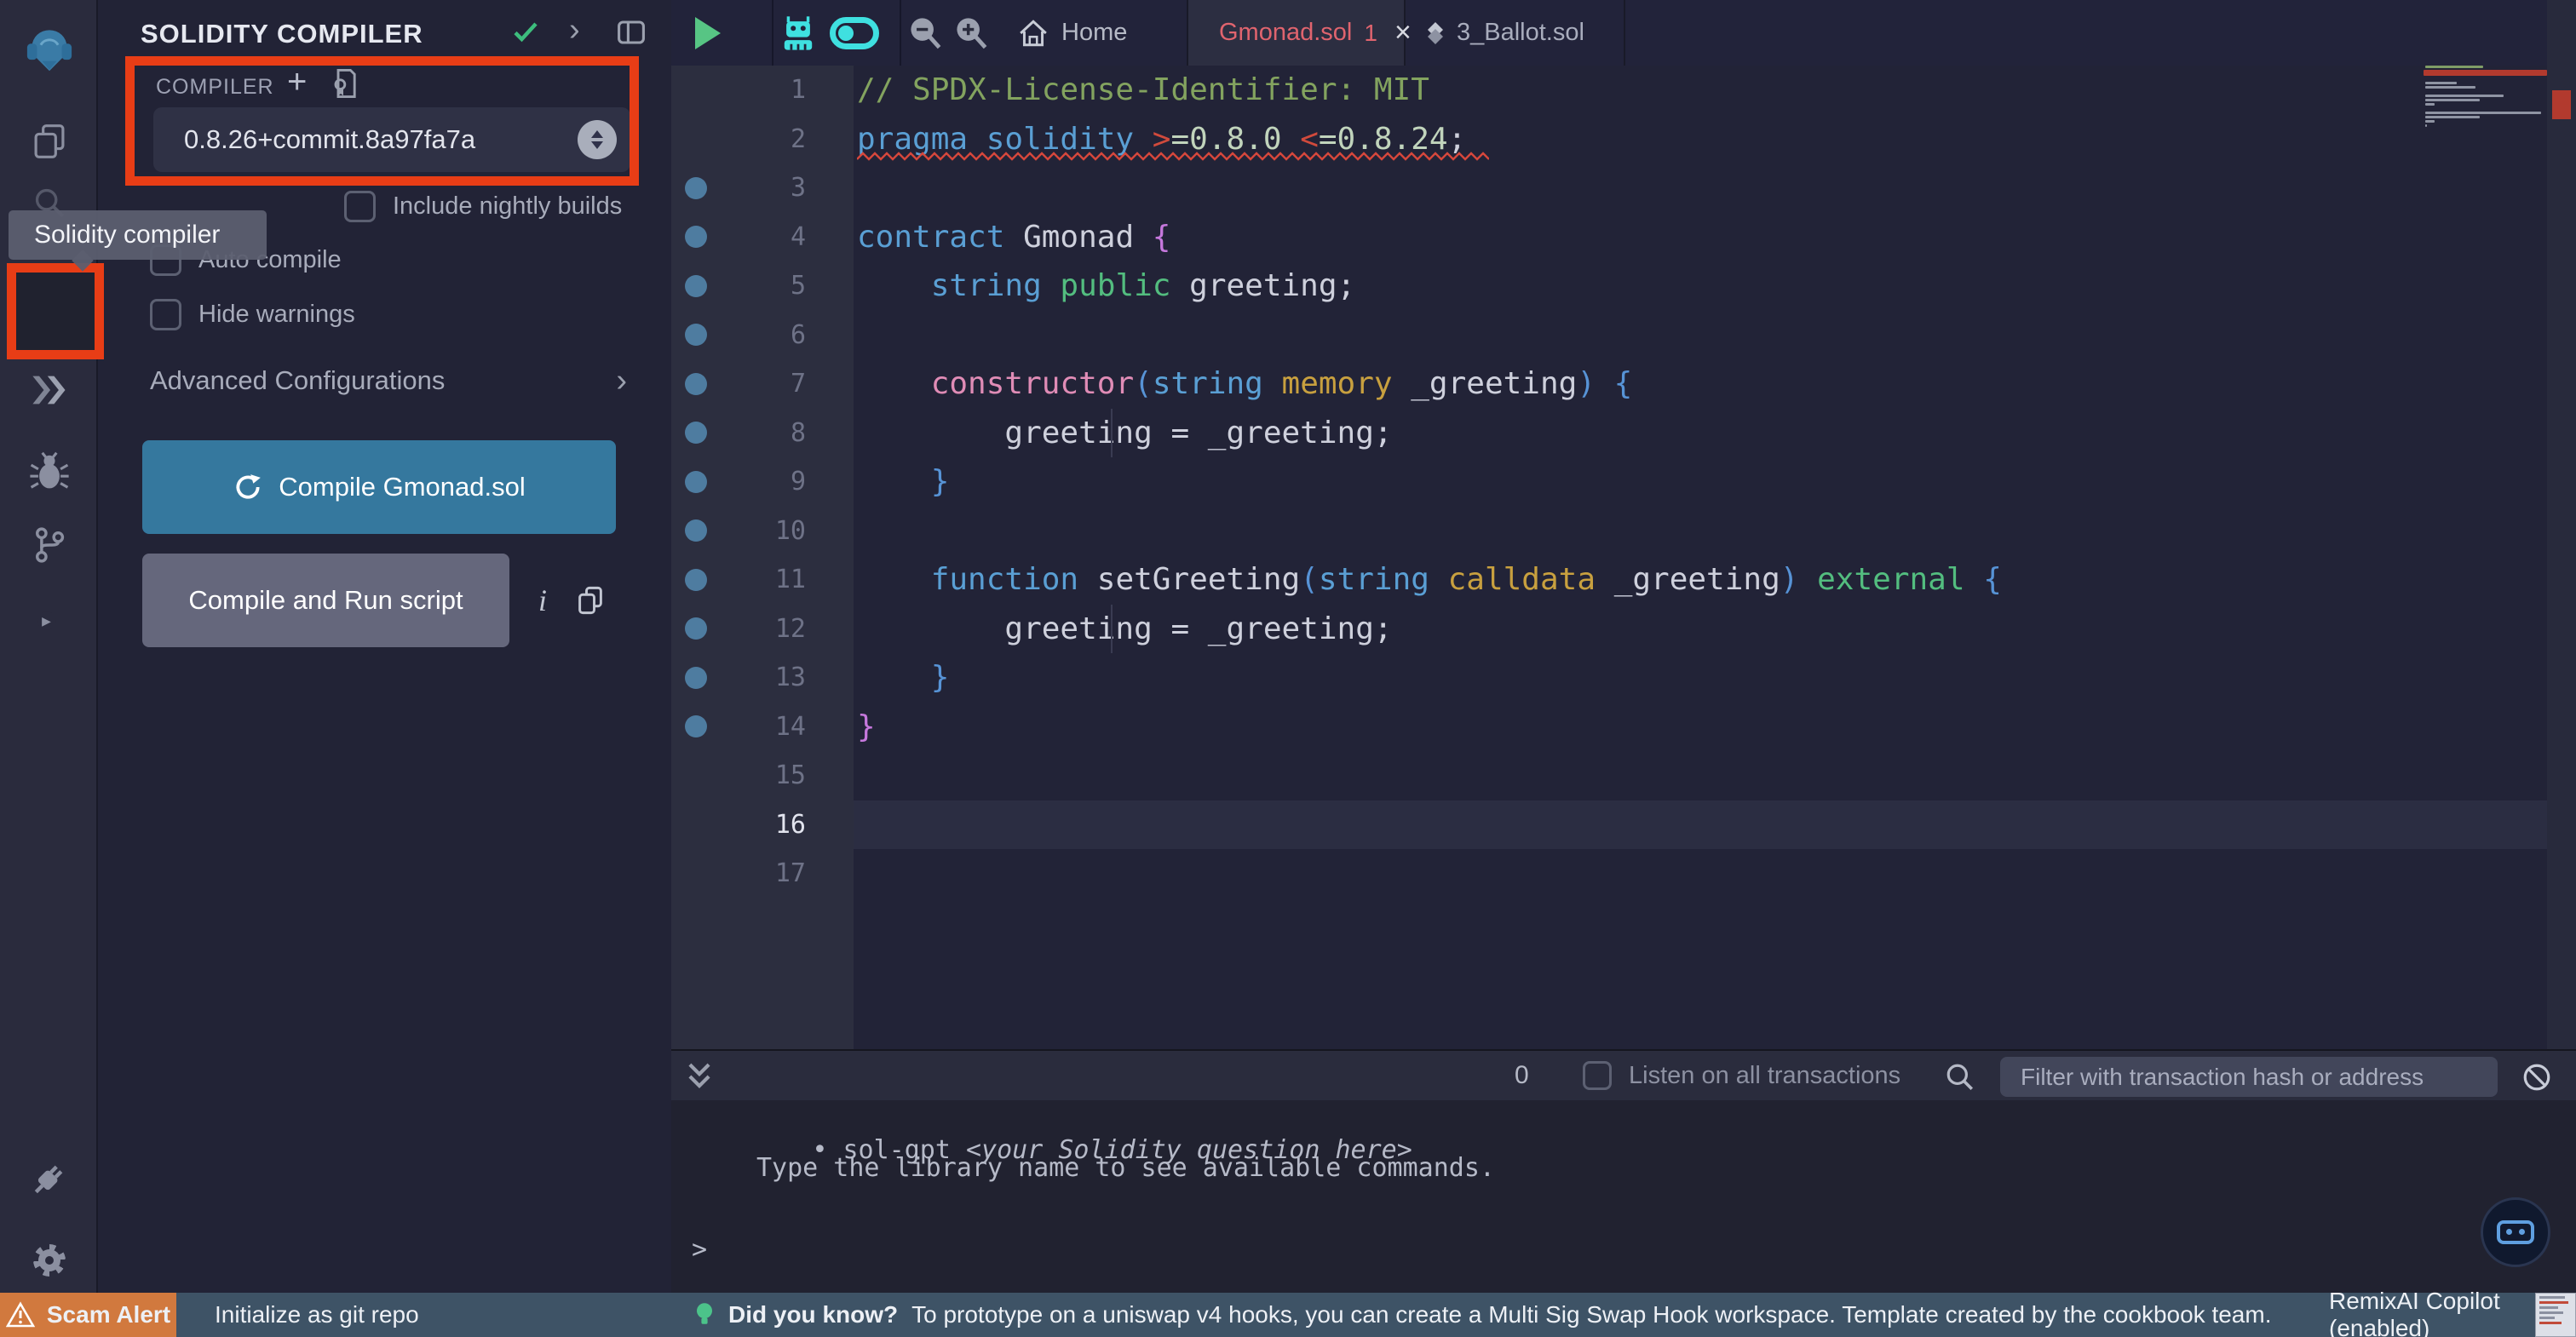  Describe the element at coordinates (1765, 1075) in the screenshot. I see `listen-transactions-label: Listen on all transactions` at that location.